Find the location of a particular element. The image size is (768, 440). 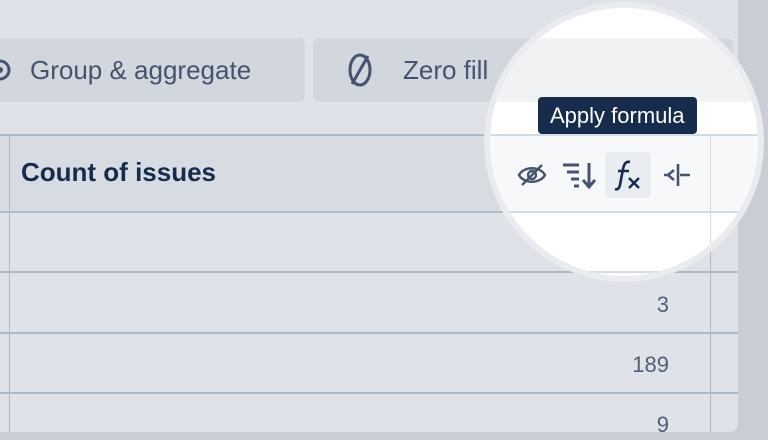

group-aggregate-button: Group & aggregate is located at coordinates (152, 70).